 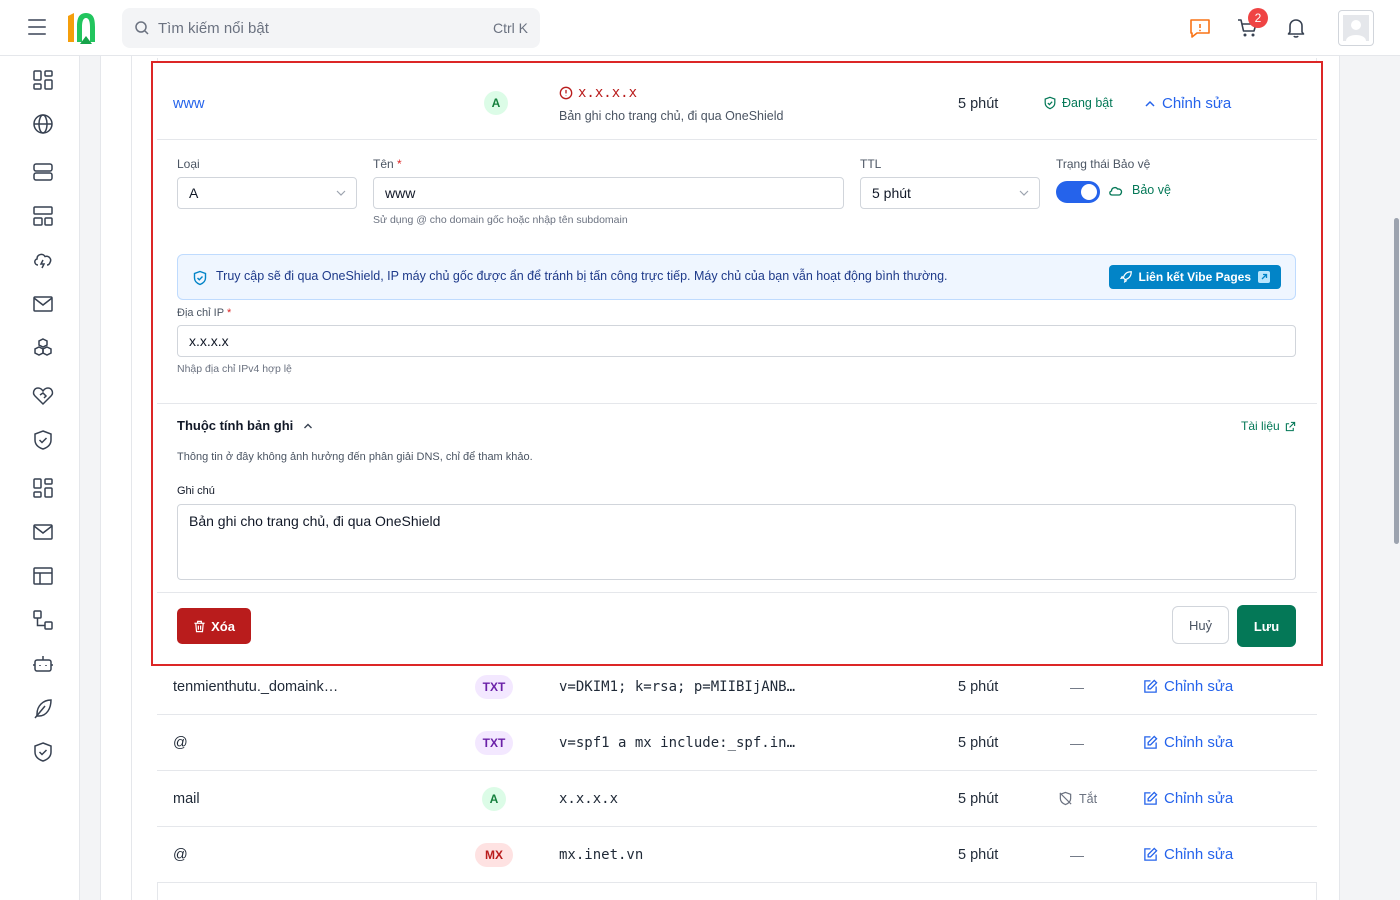 What do you see at coordinates (43, 216) in the screenshot?
I see `hosting-icon` at bounding box center [43, 216].